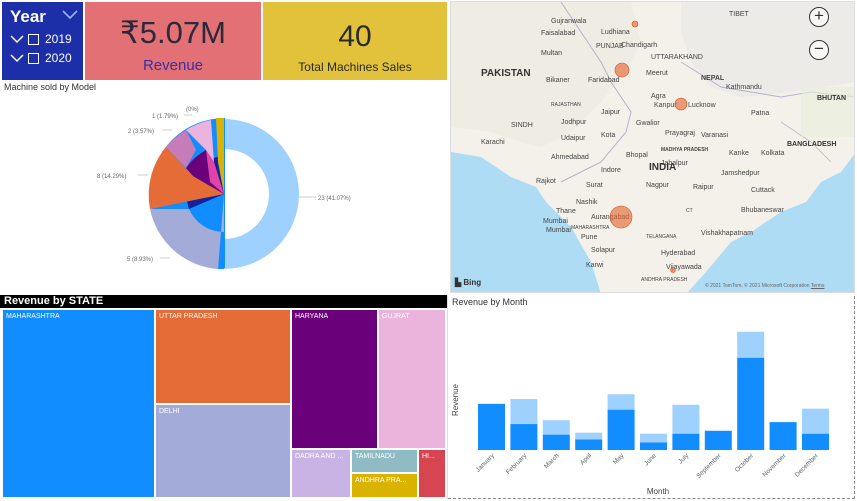 The width and height of the screenshot is (857, 501). I want to click on bar-july-s0, so click(686, 441).